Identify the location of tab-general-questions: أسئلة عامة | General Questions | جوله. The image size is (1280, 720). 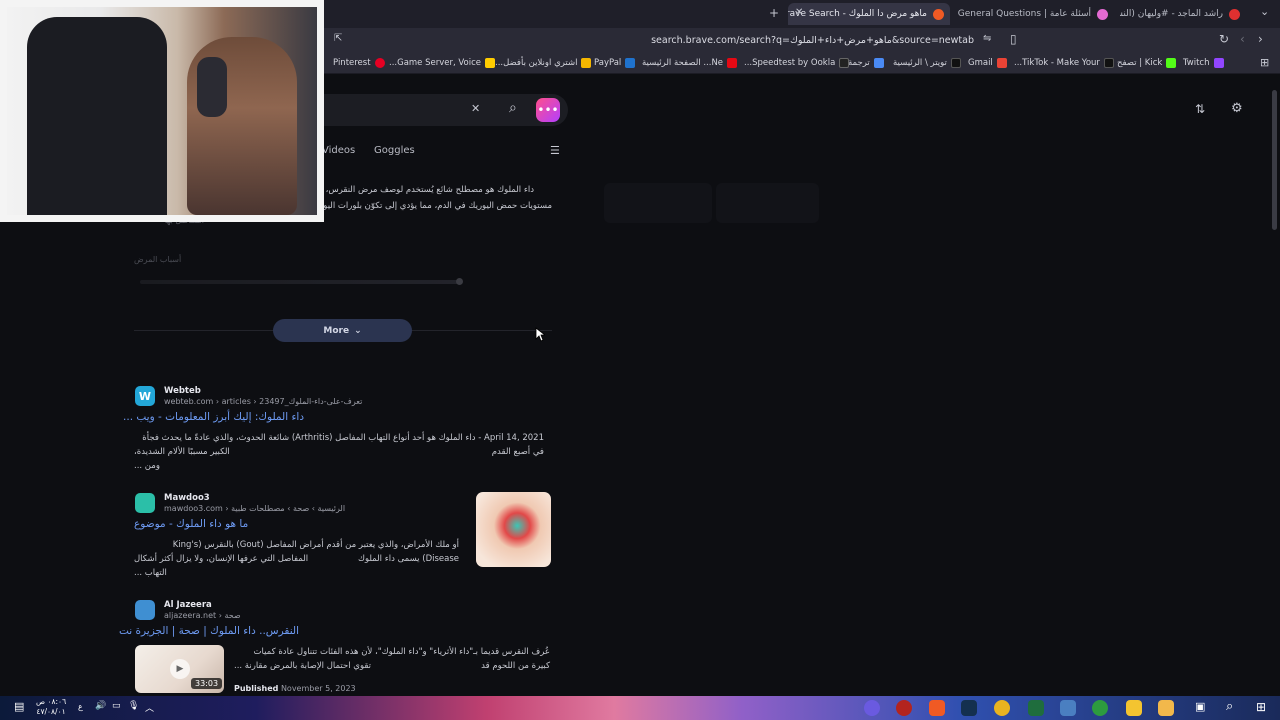
(1036, 14).